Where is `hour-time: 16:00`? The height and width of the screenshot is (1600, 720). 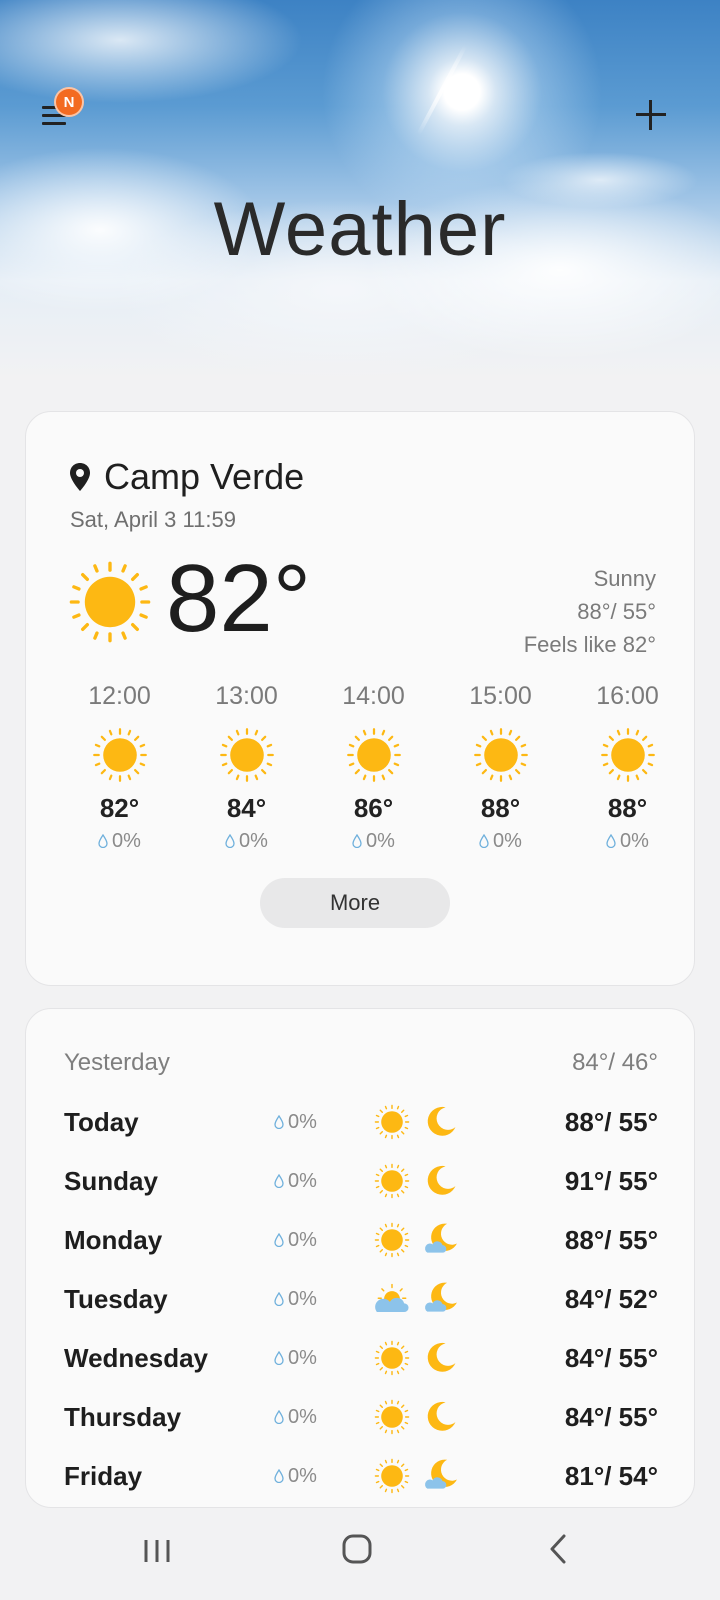
hour-time: 16:00 is located at coordinates (627, 696).